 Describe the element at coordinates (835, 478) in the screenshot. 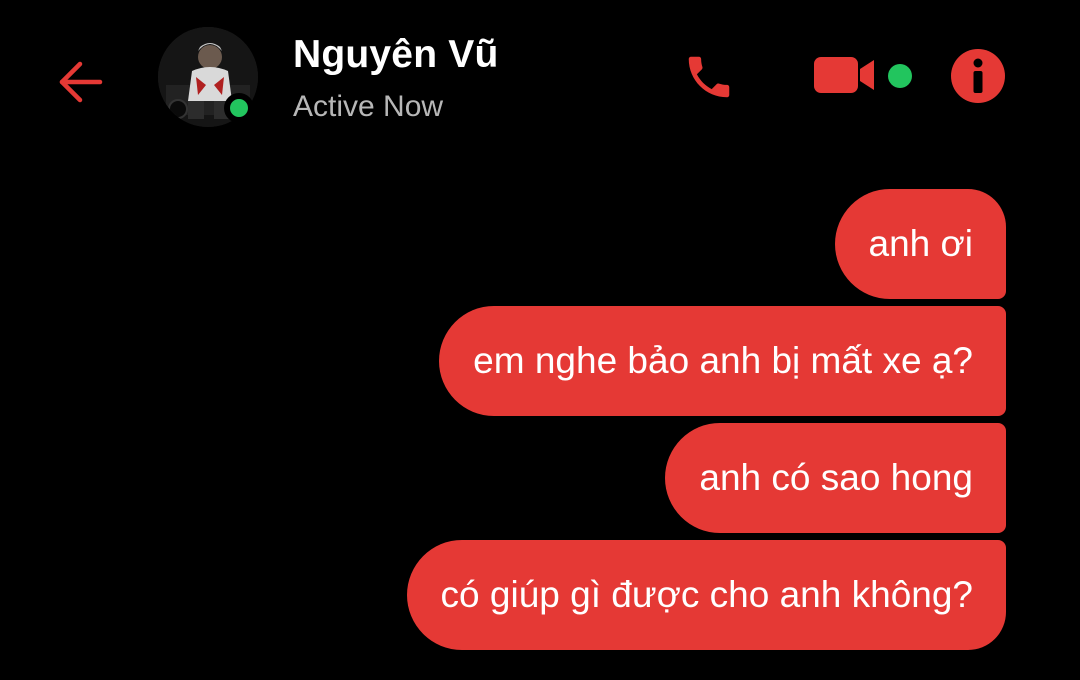

I see `message-bubble: anh có sao hong` at that location.